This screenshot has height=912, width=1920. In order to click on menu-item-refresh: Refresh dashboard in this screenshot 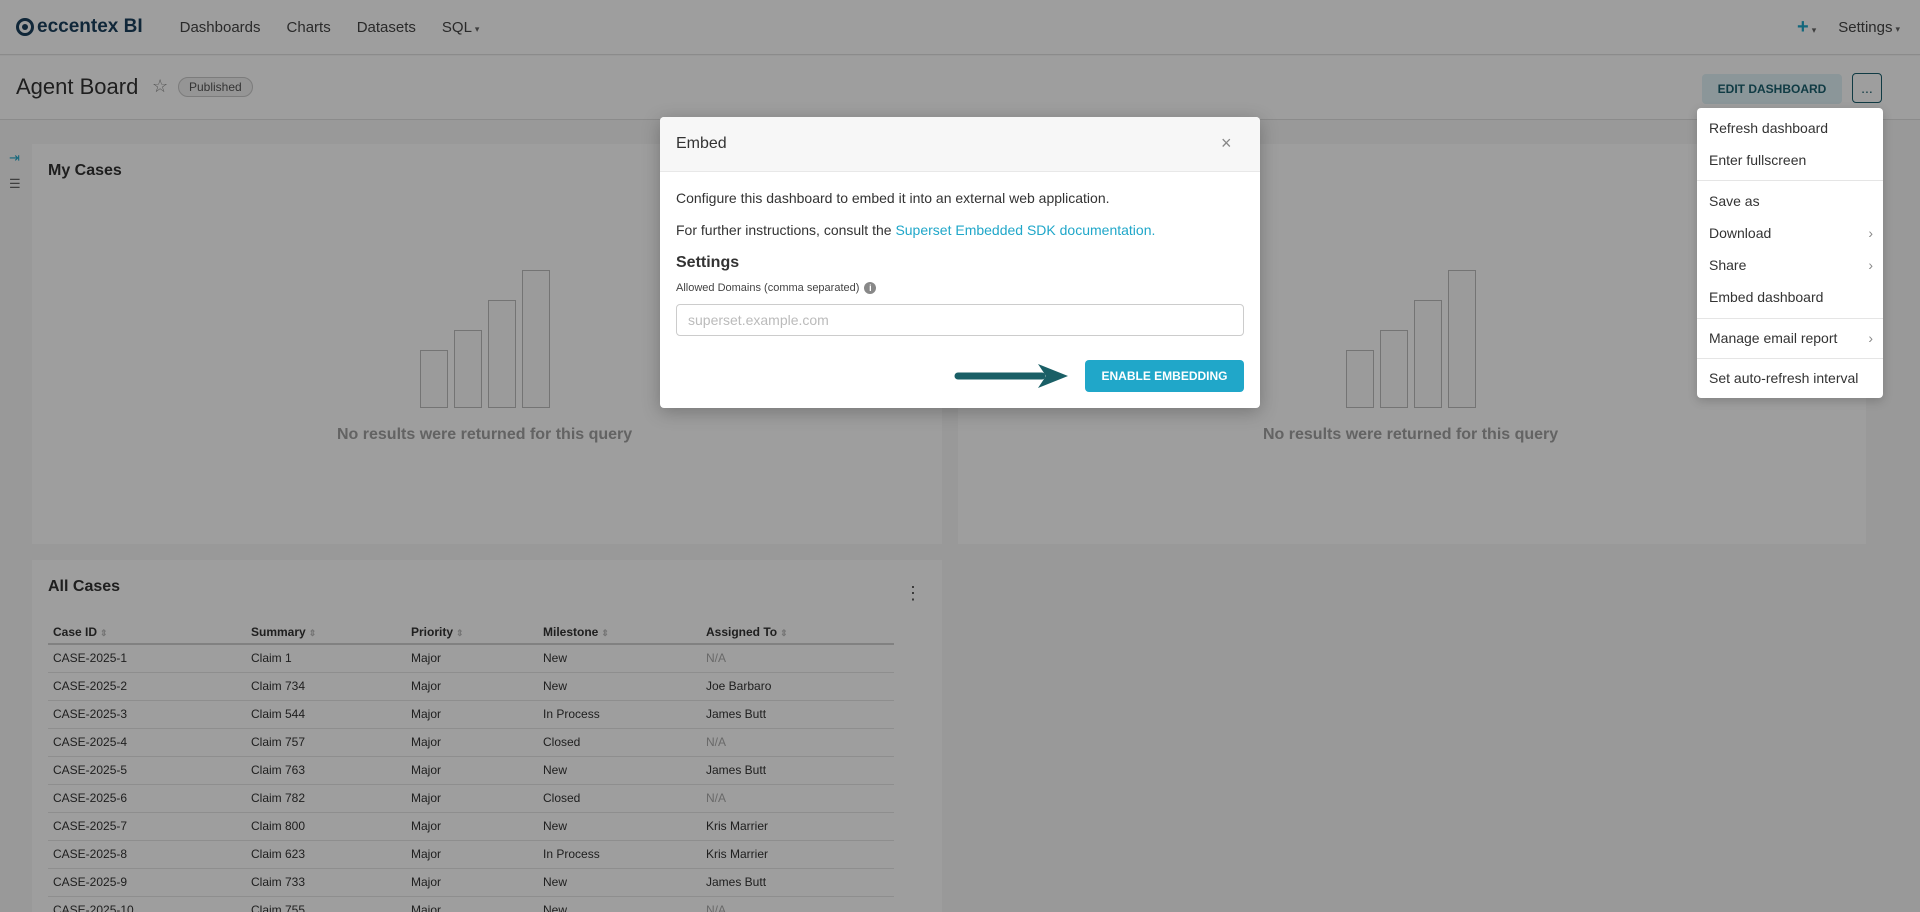, I will do `click(1791, 128)`.